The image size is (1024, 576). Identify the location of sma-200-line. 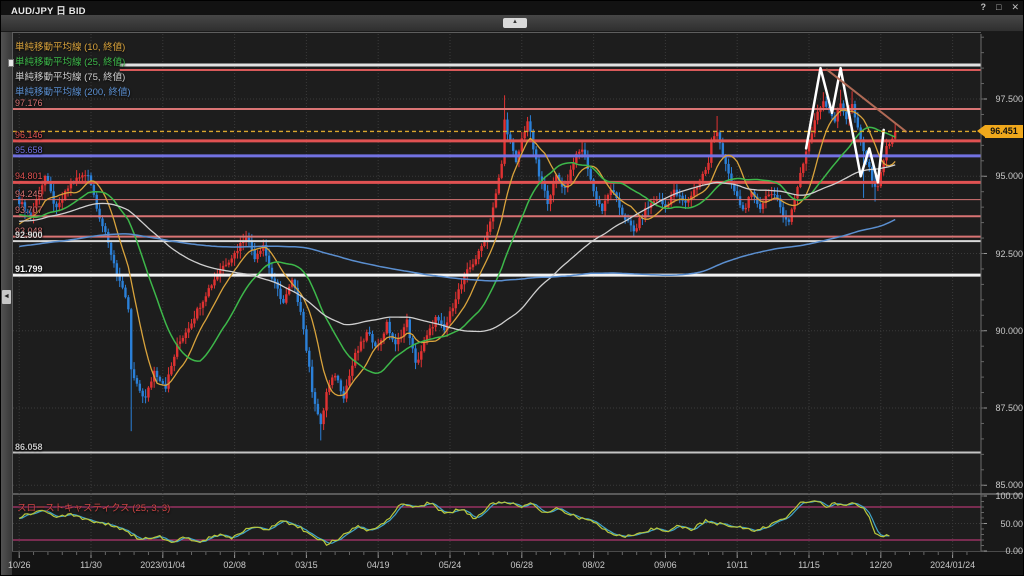
(457, 250).